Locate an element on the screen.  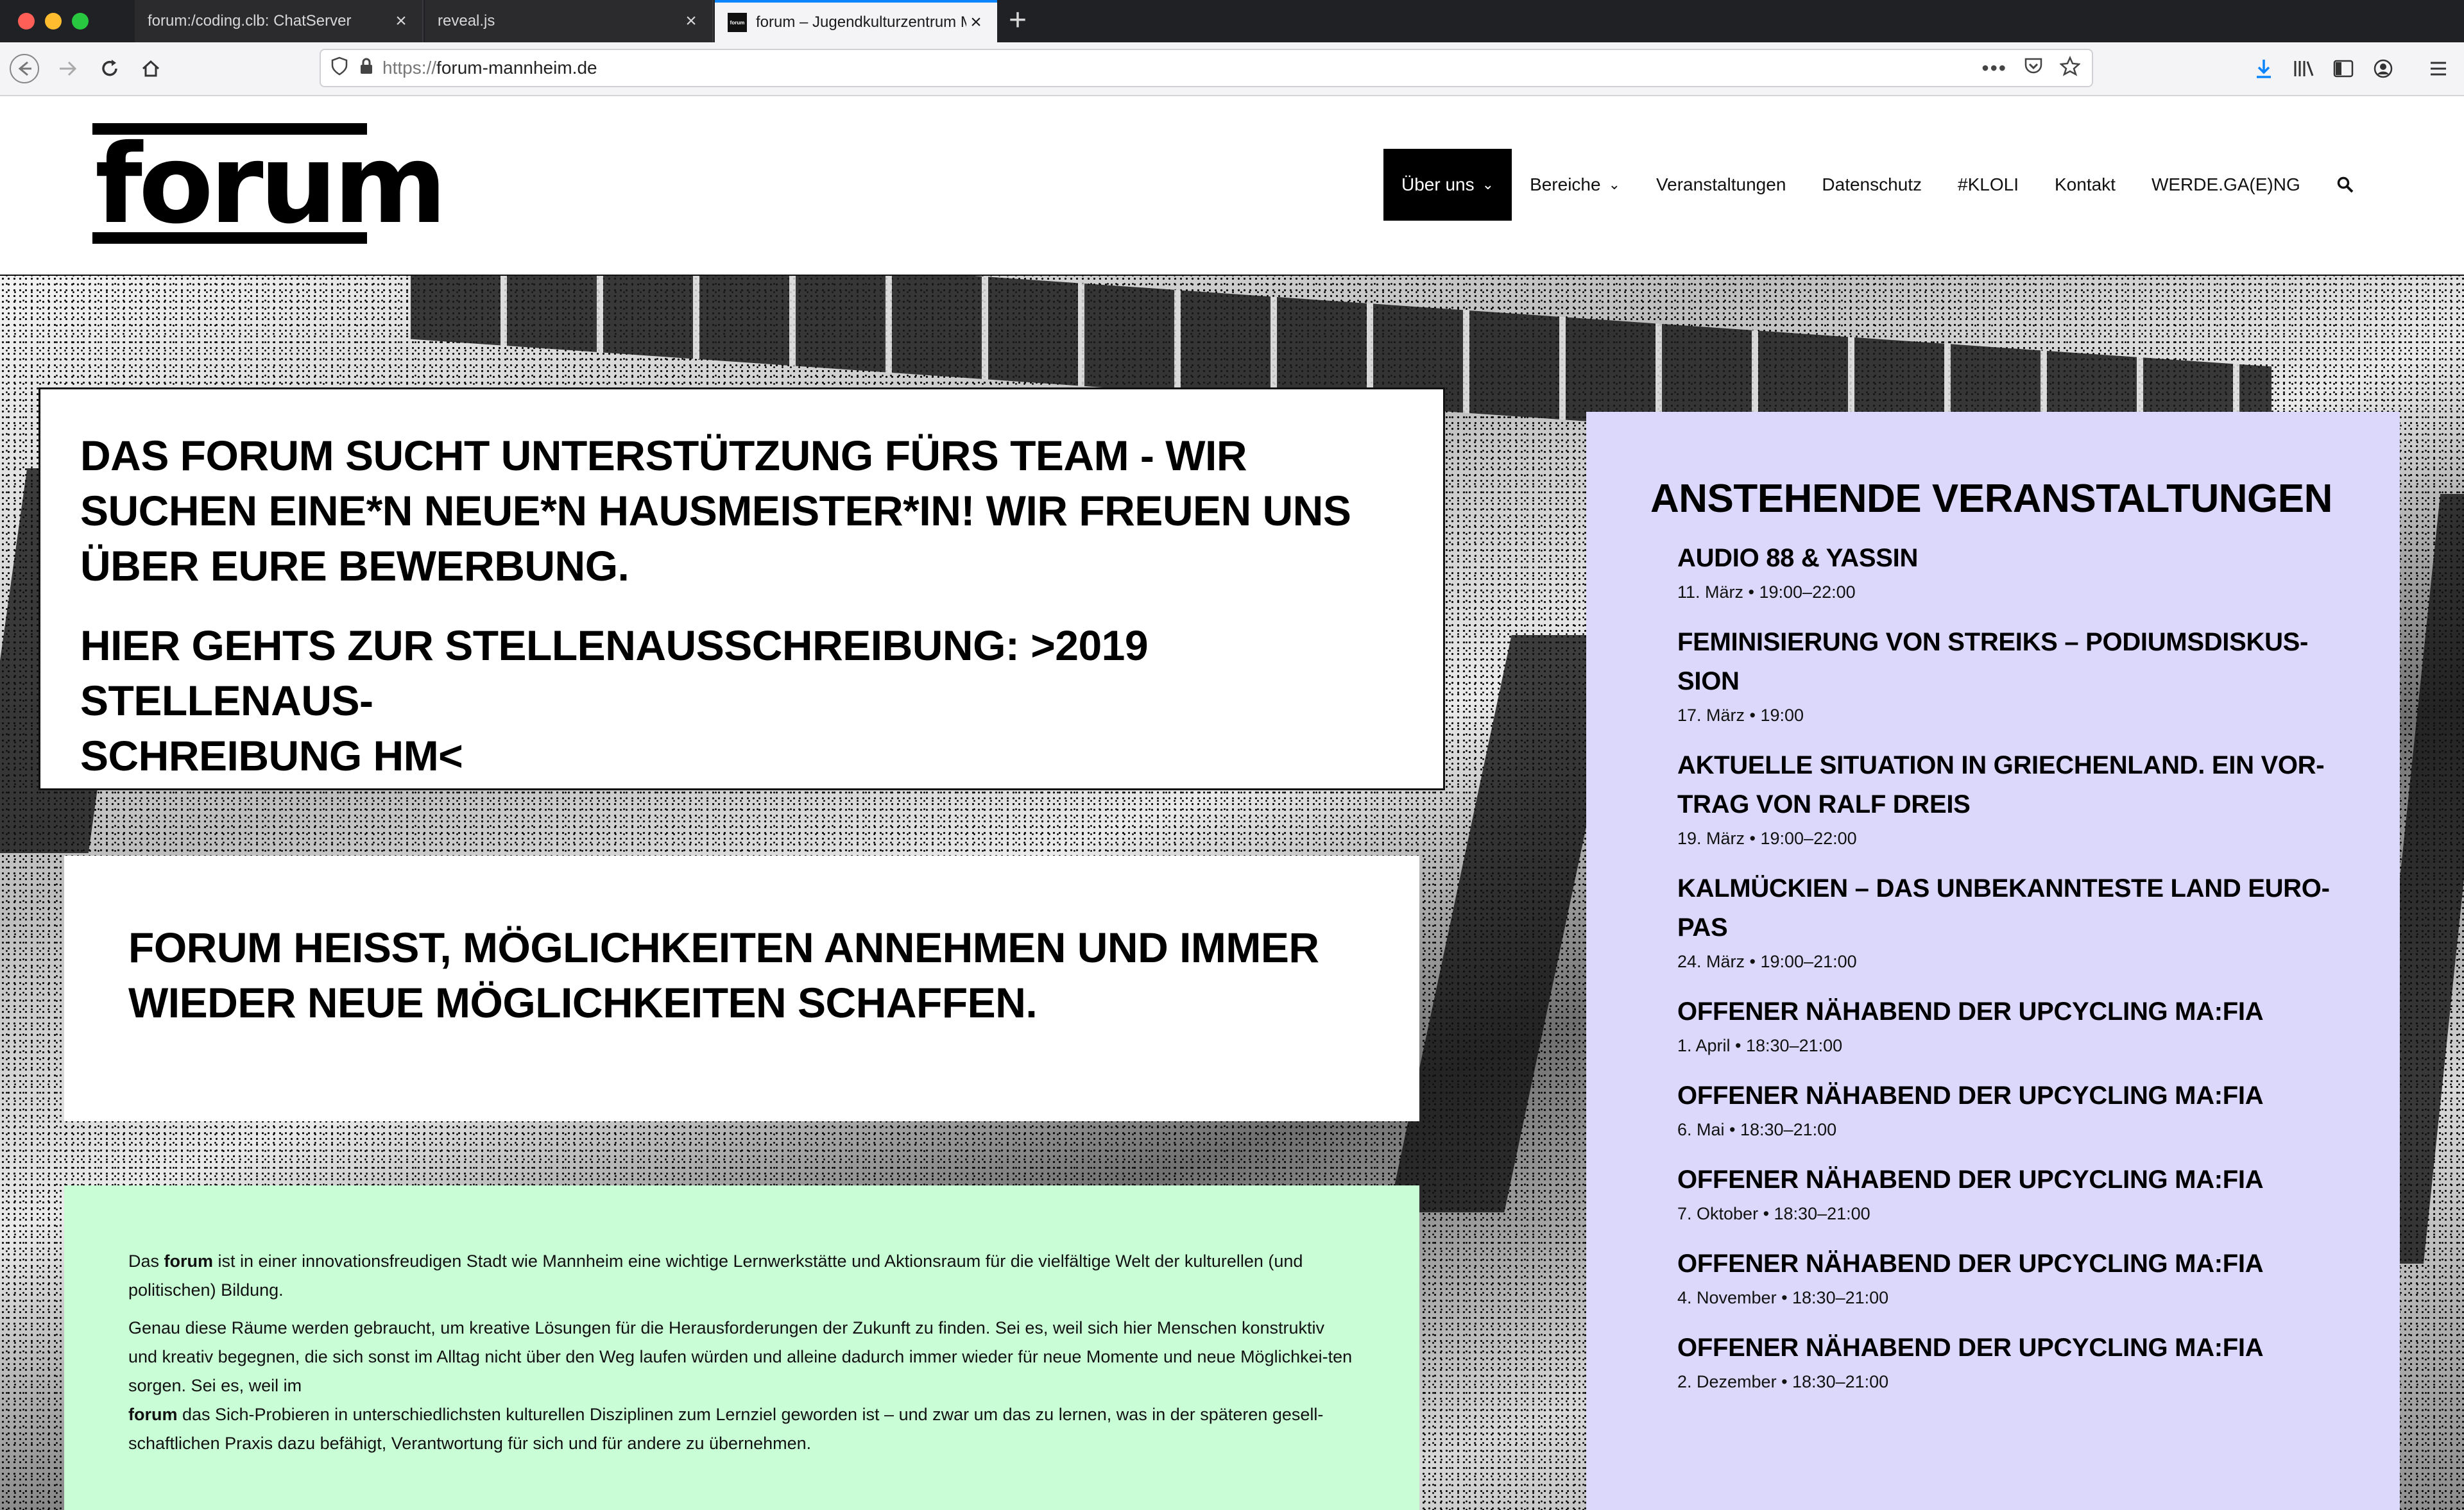
reload-icon is located at coordinates (110, 69).